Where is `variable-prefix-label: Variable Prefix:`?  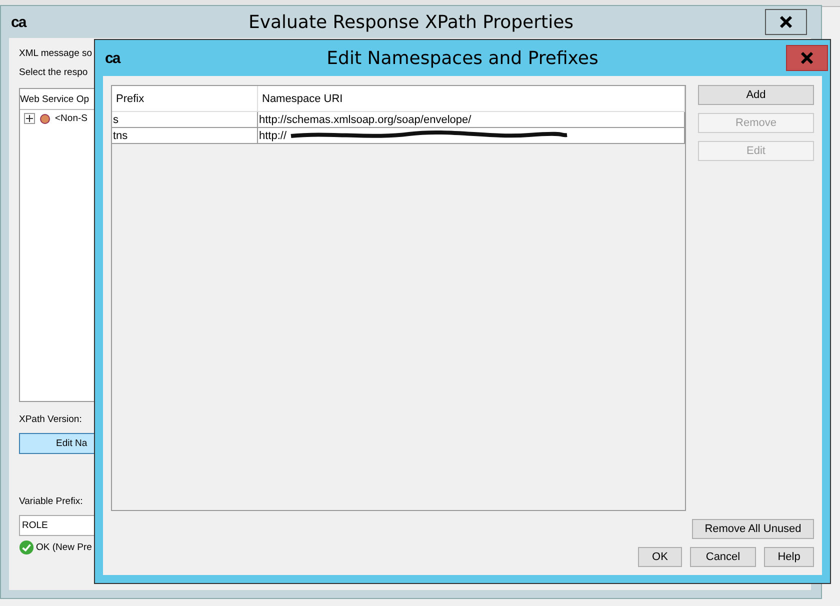 variable-prefix-label: Variable Prefix: is located at coordinates (51, 501).